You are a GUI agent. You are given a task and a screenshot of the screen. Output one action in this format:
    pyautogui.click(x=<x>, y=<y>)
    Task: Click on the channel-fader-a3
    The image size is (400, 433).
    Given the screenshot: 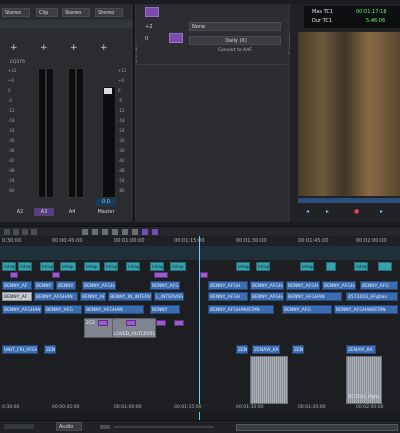 What is the action you would take?
    pyautogui.click(x=80, y=133)
    